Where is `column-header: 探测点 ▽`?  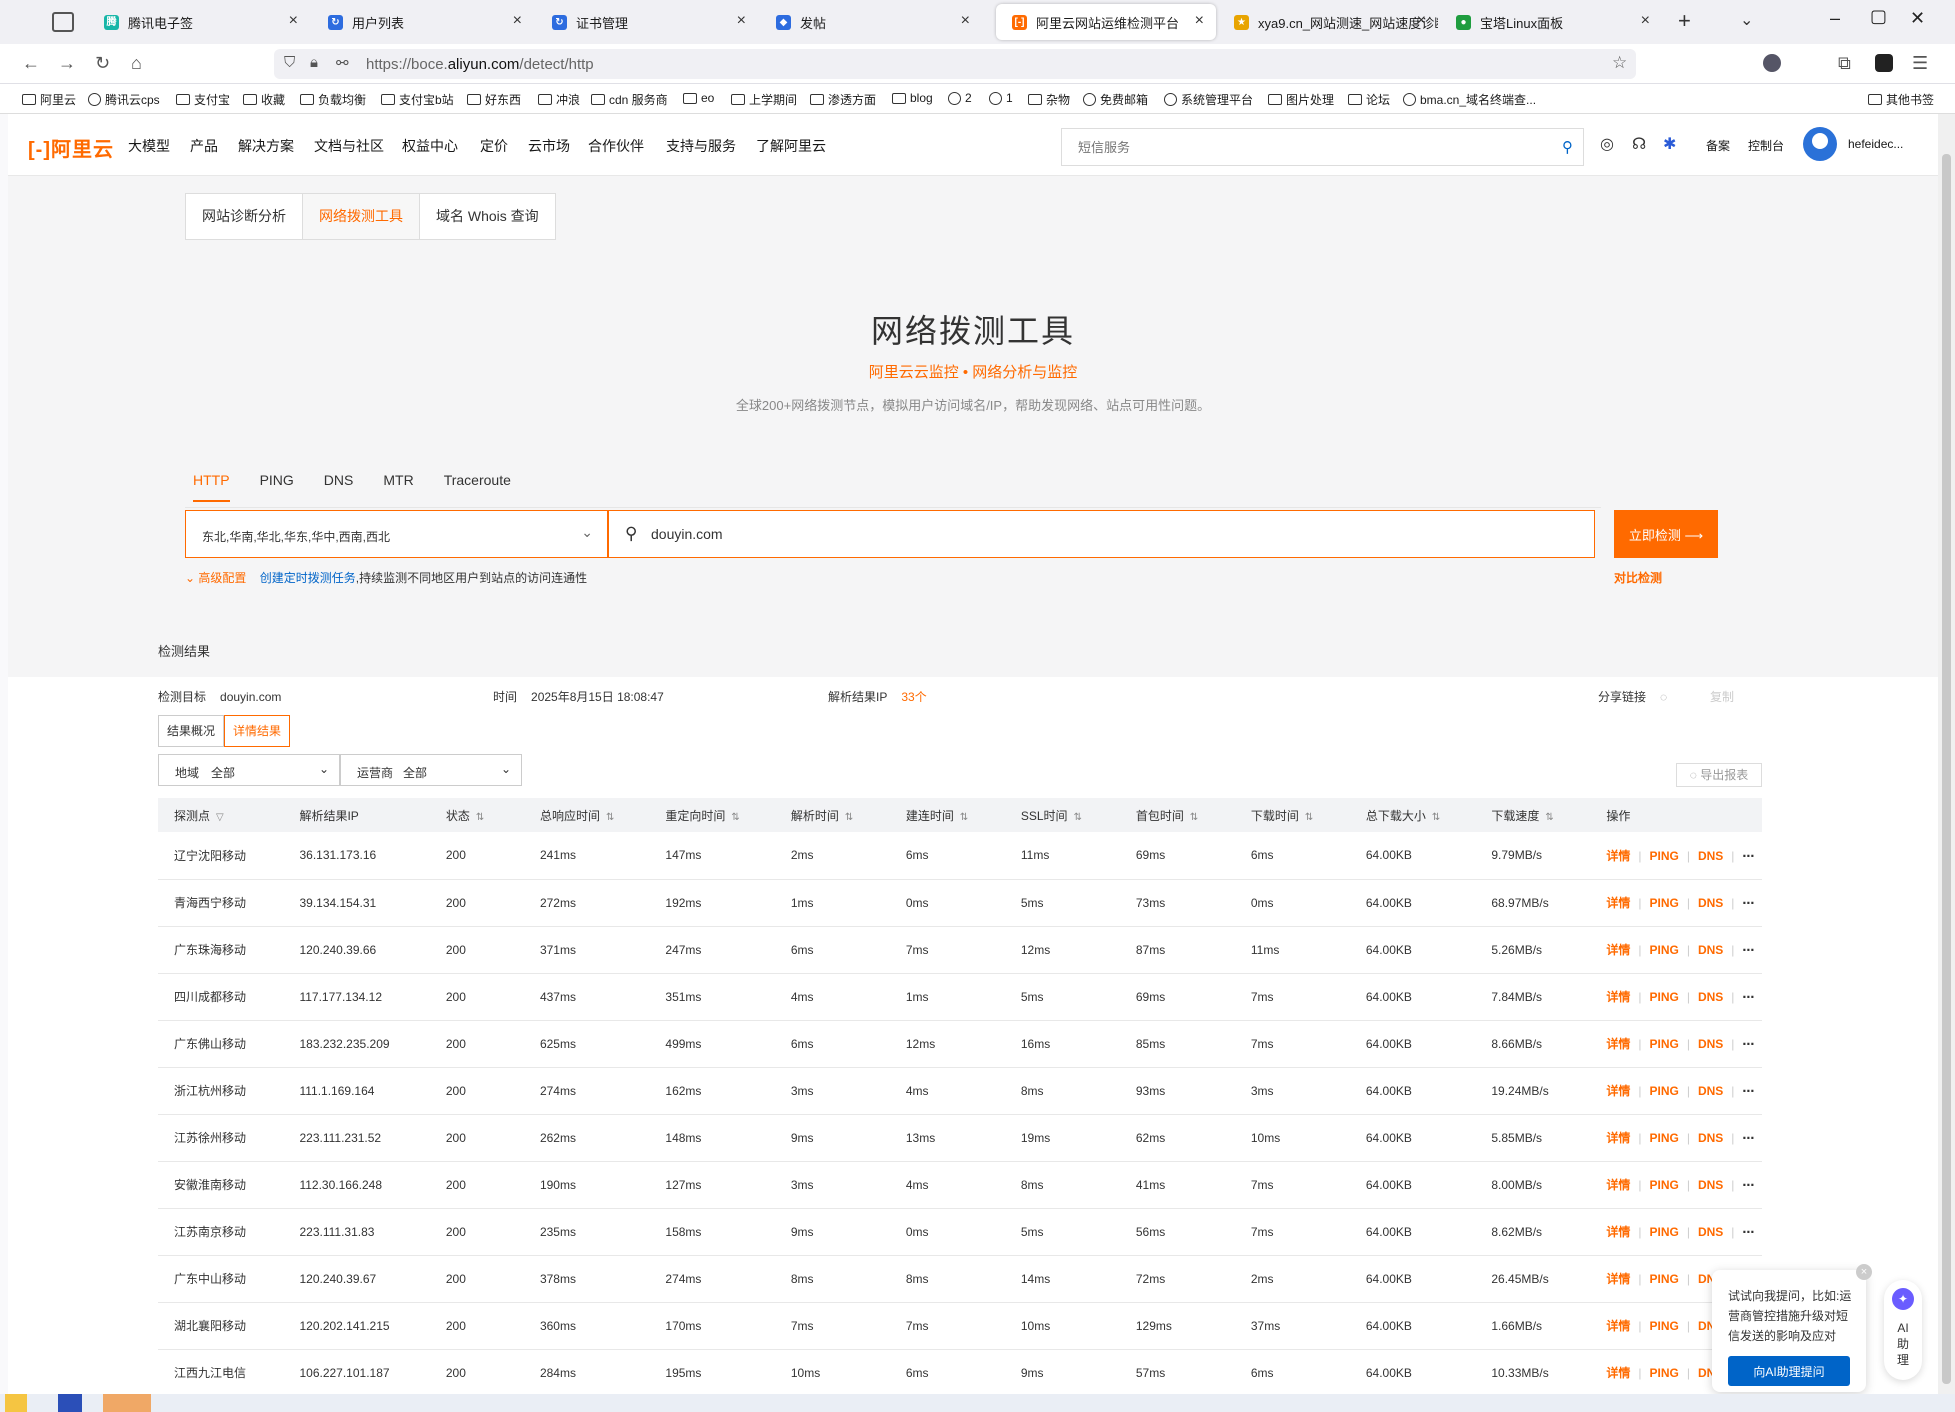 column-header: 探测点 ▽ is located at coordinates (221, 815).